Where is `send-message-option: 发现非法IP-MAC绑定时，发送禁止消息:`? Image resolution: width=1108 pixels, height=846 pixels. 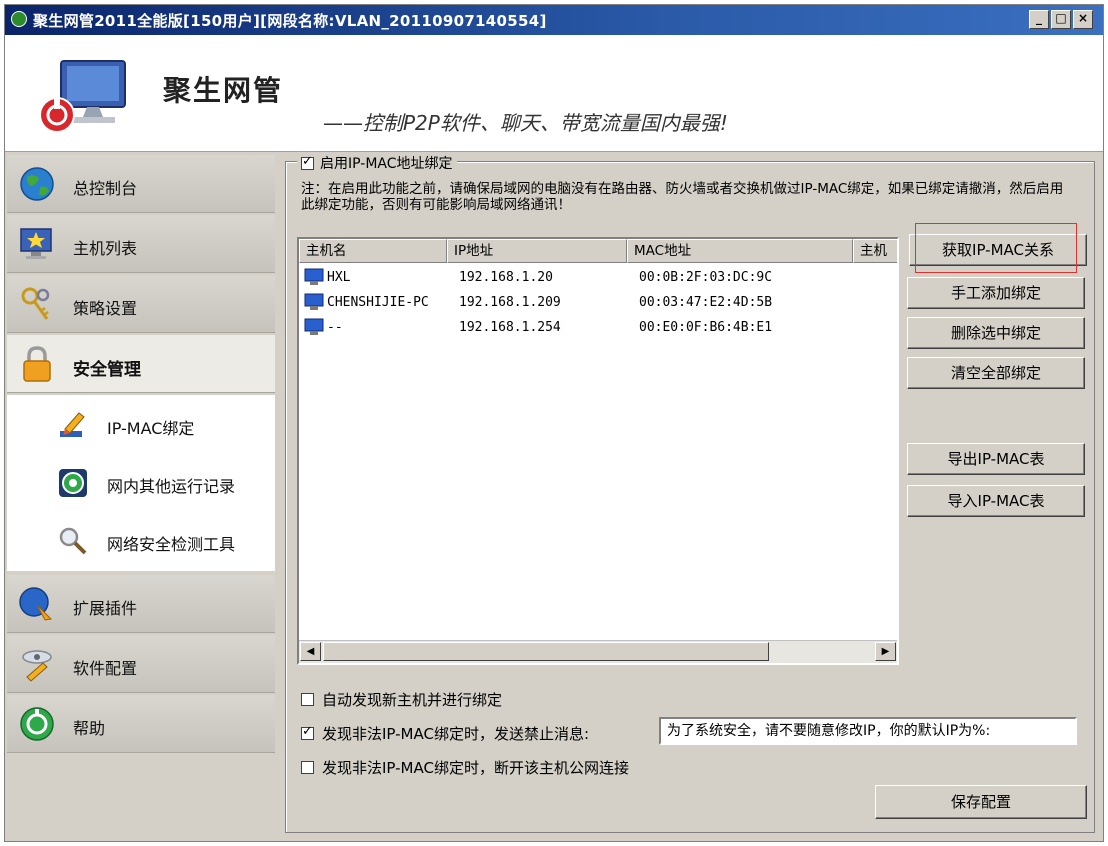 send-message-option: 发现非法IP-MAC绑定时，发送禁止消息: is located at coordinates (445, 733).